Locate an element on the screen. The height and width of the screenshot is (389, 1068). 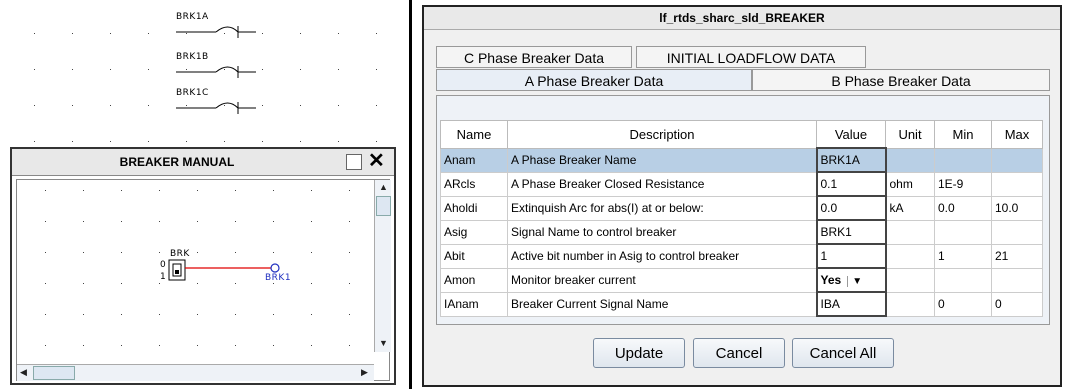
param-name: IAnam is located at coordinates (474, 304).